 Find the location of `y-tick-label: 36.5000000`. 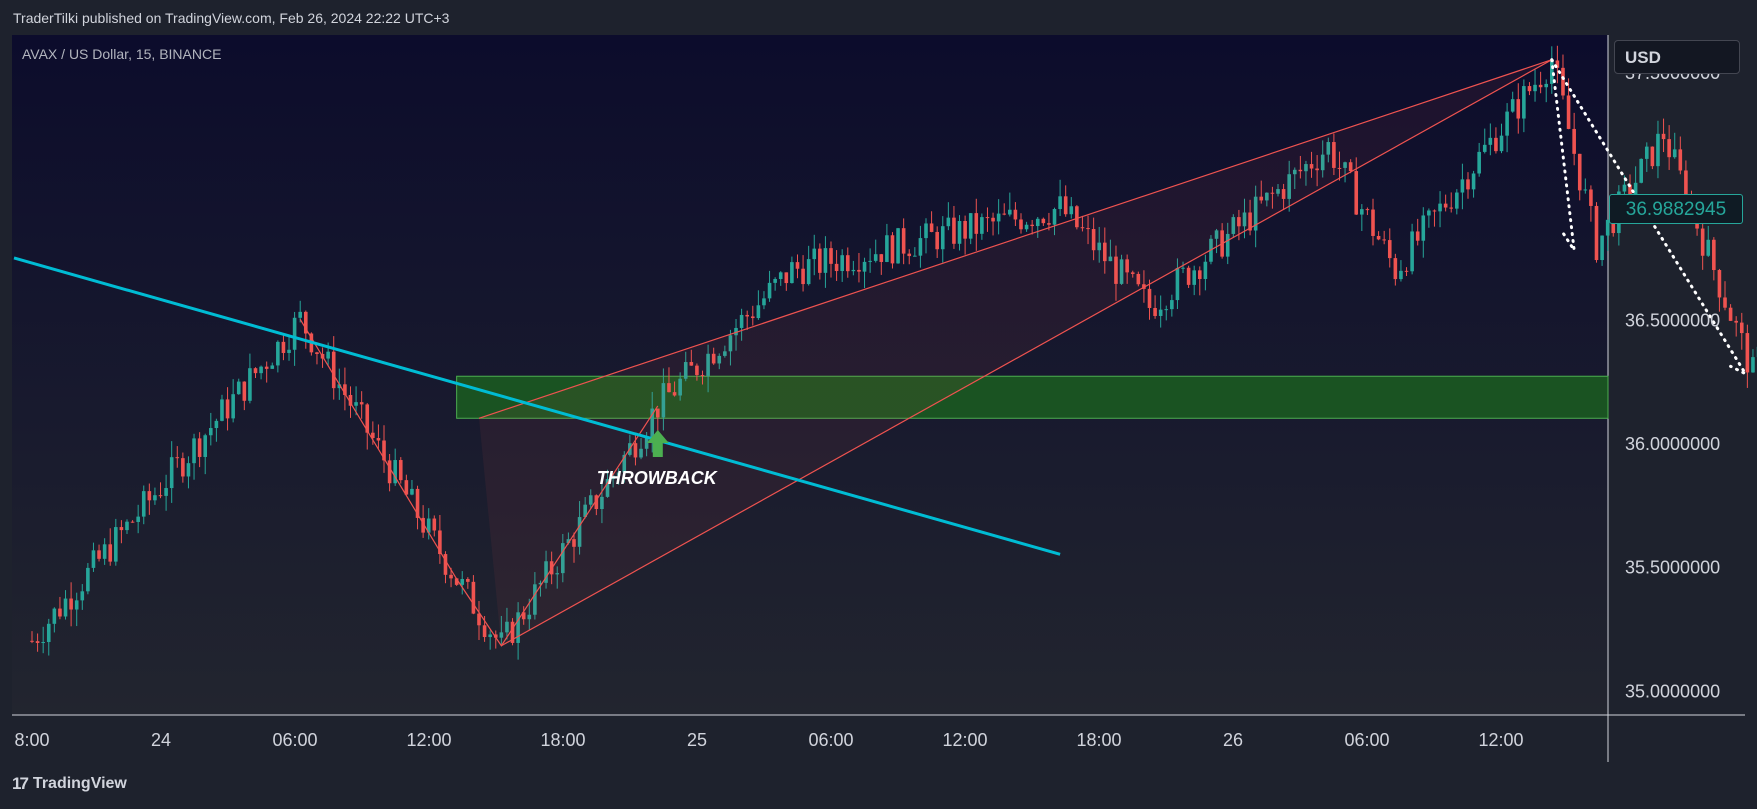

y-tick-label: 36.5000000 is located at coordinates (1672, 320).